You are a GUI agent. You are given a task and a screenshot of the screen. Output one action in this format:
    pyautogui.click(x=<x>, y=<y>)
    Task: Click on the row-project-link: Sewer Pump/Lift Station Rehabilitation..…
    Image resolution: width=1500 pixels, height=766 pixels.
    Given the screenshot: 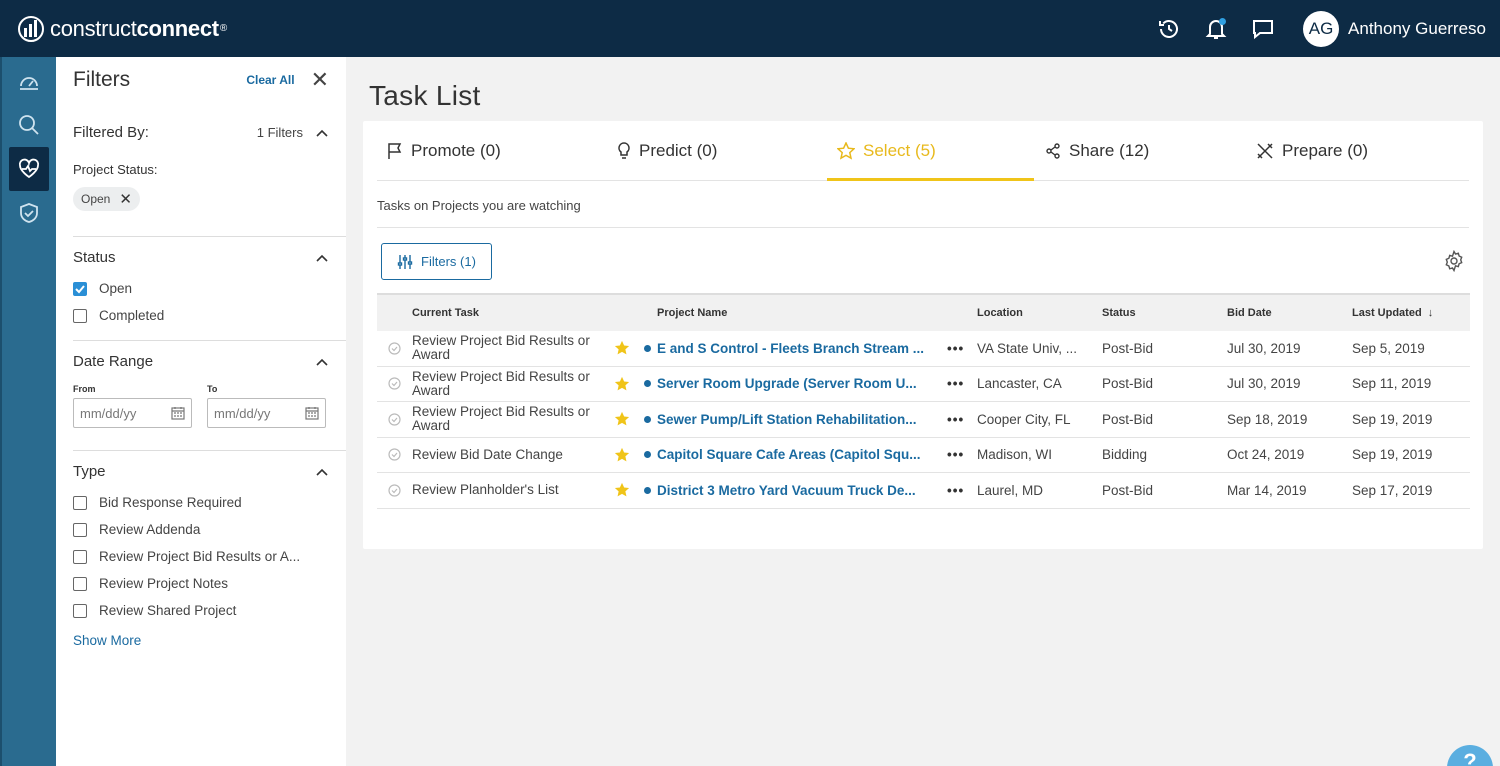 What is the action you would take?
    pyautogui.click(x=802, y=419)
    